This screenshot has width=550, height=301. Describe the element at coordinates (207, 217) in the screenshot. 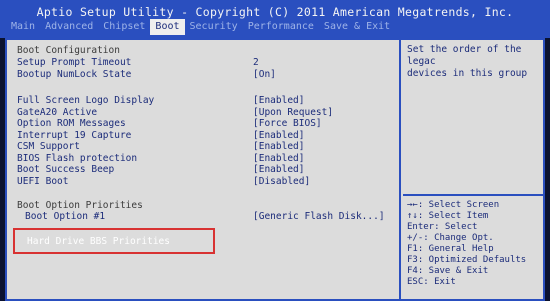

I see `boot-option-1-row: Boot Option #1 [Generic Flash Disk...]` at that location.